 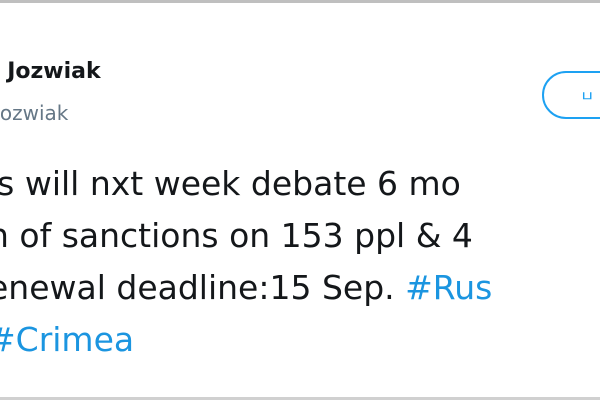 I want to click on author-name: l Jozwiak, so click(x=50, y=71).